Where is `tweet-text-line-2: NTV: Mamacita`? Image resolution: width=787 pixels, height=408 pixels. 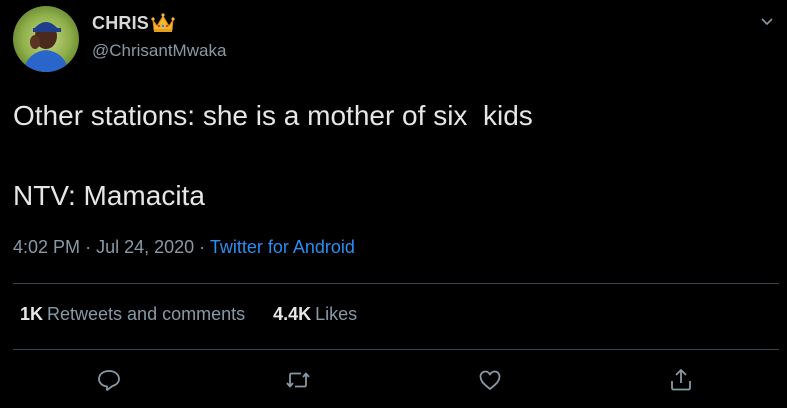
tweet-text-line-2: NTV: Mamacita is located at coordinates (109, 195).